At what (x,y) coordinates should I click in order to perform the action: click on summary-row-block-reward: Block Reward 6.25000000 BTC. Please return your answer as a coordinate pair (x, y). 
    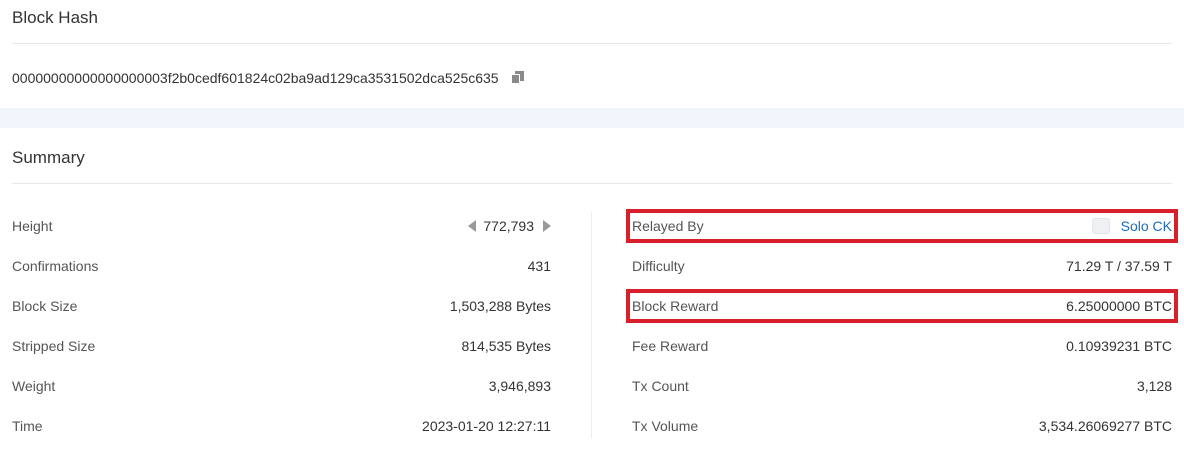
    Looking at the image, I should click on (902, 306).